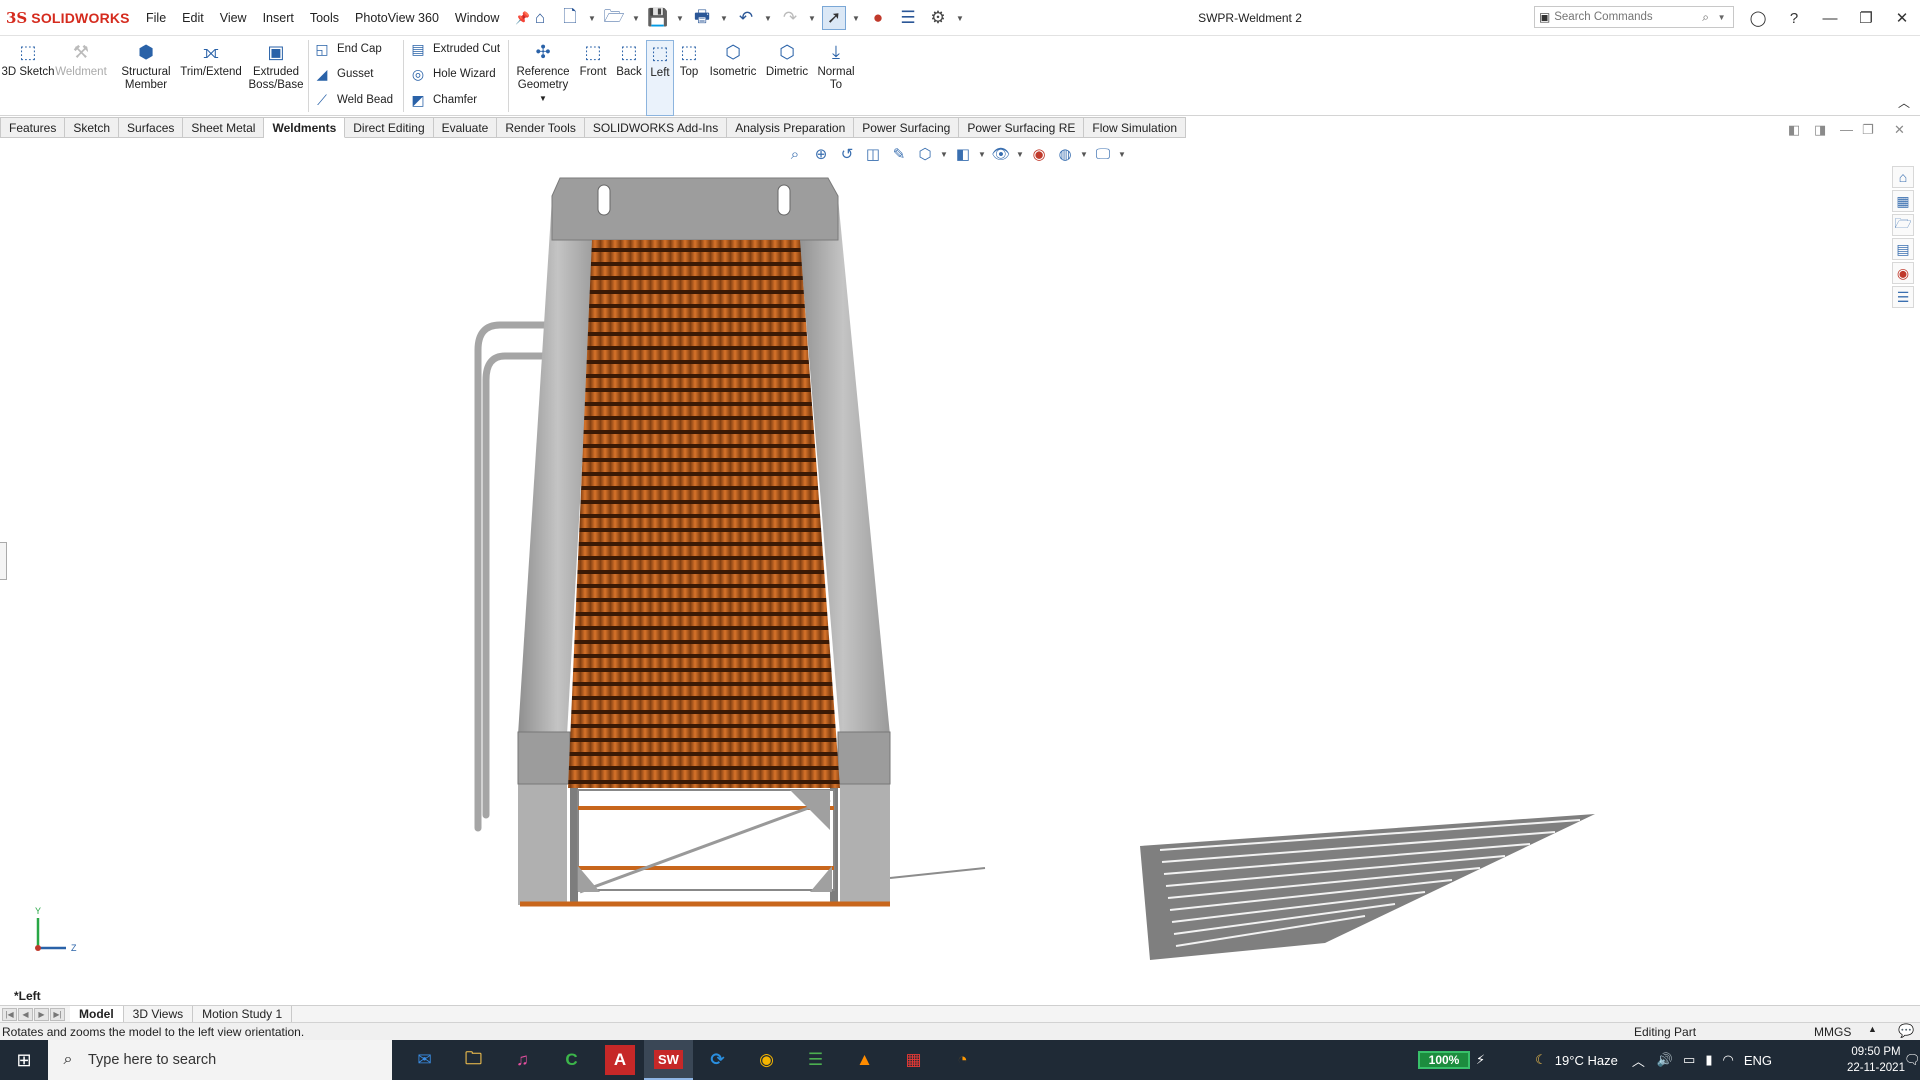  What do you see at coordinates (1758, 18) in the screenshot?
I see `account-icon: ◯` at bounding box center [1758, 18].